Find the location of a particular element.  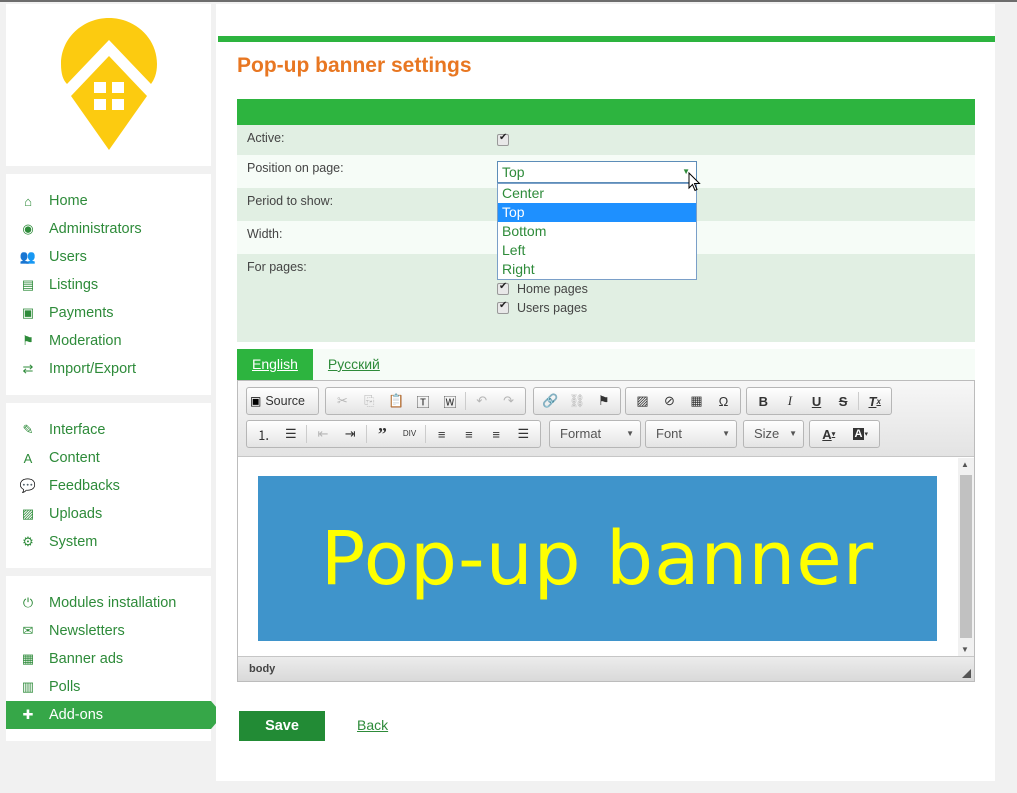

sidebar-item-newsletters: ✉ Newsletters is located at coordinates (108, 631).